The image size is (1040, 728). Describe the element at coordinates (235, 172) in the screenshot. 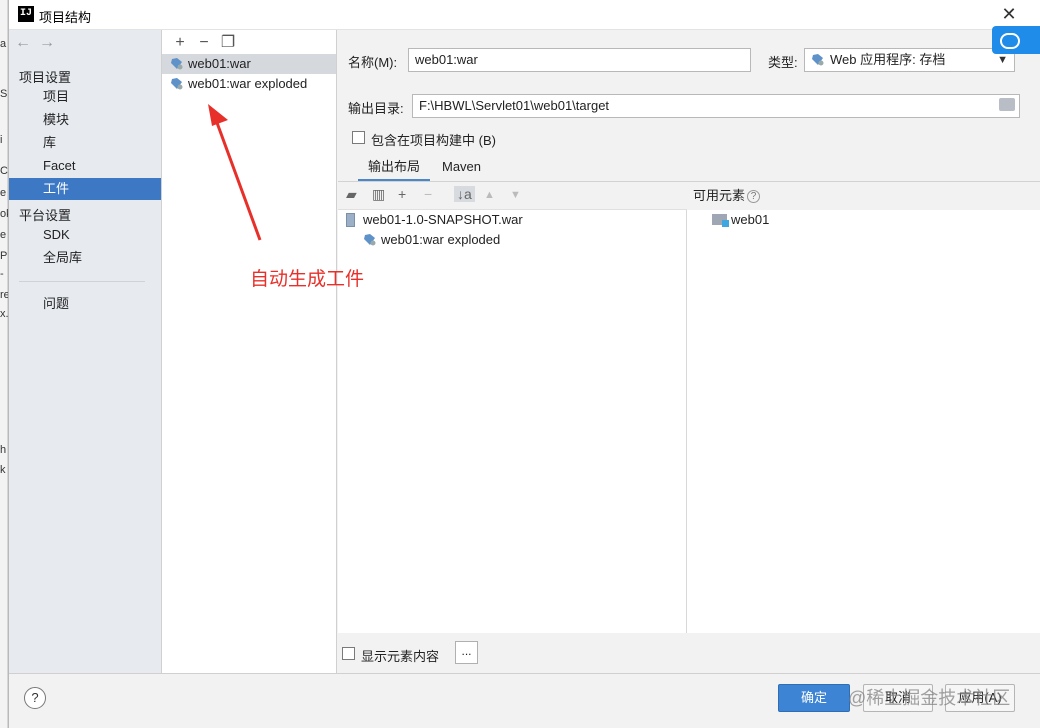

I see `annotation-arrow` at that location.